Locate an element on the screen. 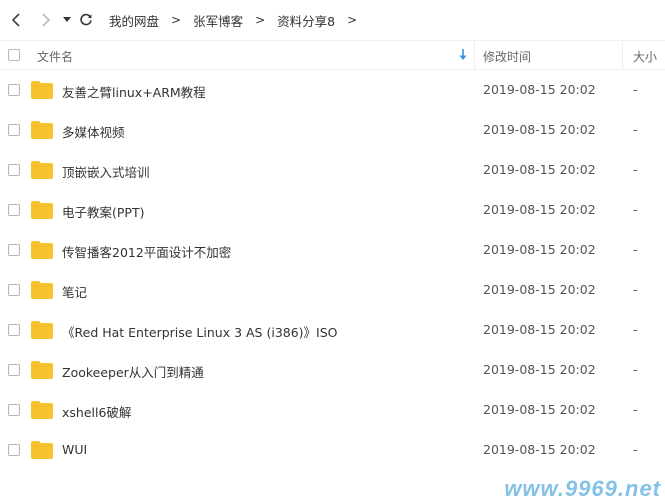 This screenshot has height=502, width=665. refresh-button is located at coordinates (86, 20).